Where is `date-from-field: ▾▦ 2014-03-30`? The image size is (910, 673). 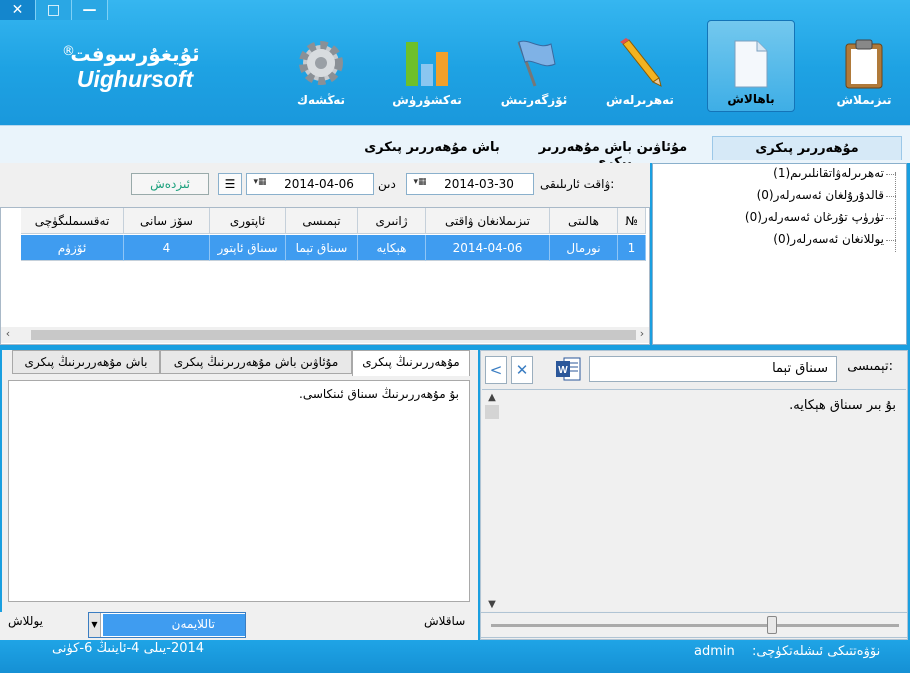
date-from-field: ▾▦ 2014-03-30 is located at coordinates (470, 184).